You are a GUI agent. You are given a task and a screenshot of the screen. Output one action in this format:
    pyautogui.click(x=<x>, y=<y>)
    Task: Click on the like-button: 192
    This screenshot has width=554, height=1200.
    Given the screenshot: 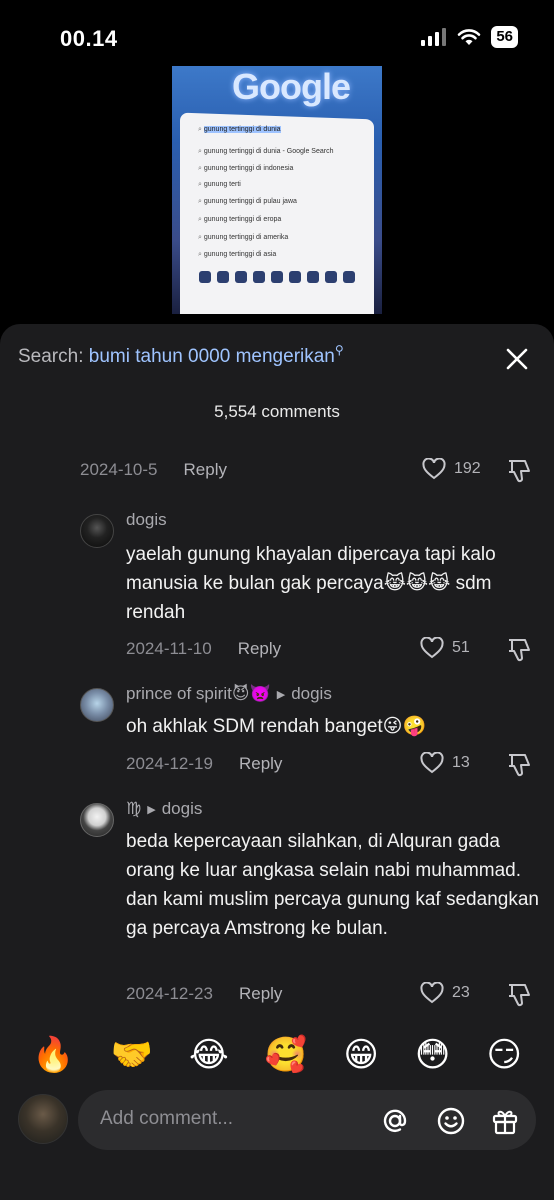 What is the action you would take?
    pyautogui.click(x=451, y=469)
    